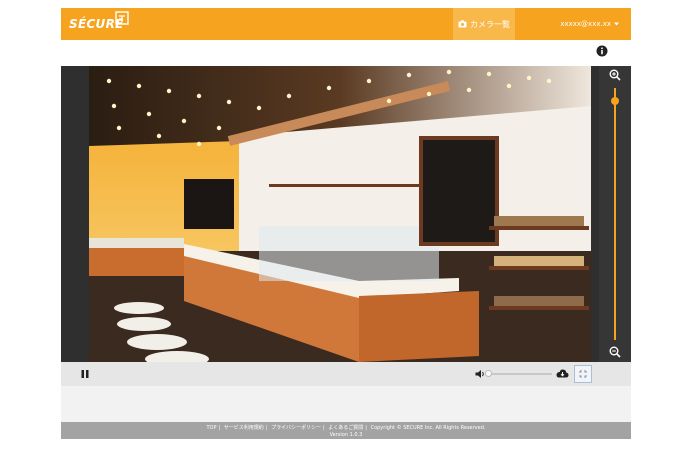  Describe the element at coordinates (602, 51) in the screenshot. I see `info-icon` at that location.